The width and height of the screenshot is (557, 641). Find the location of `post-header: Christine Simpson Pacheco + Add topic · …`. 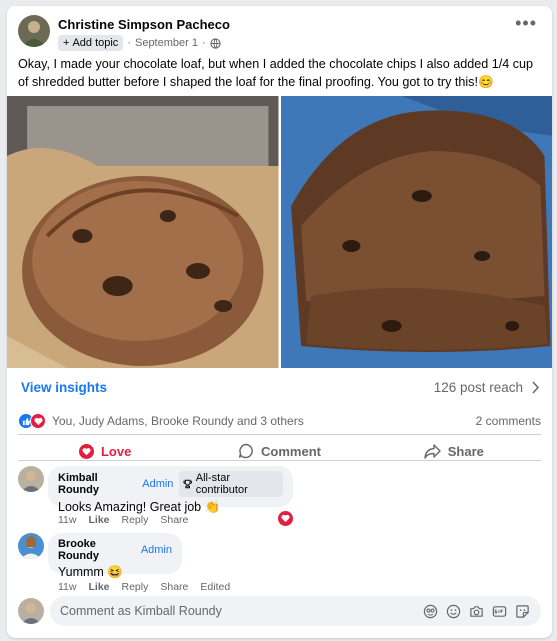

post-header: Christine Simpson Pacheco + Add topic · … is located at coordinates (279, 34).